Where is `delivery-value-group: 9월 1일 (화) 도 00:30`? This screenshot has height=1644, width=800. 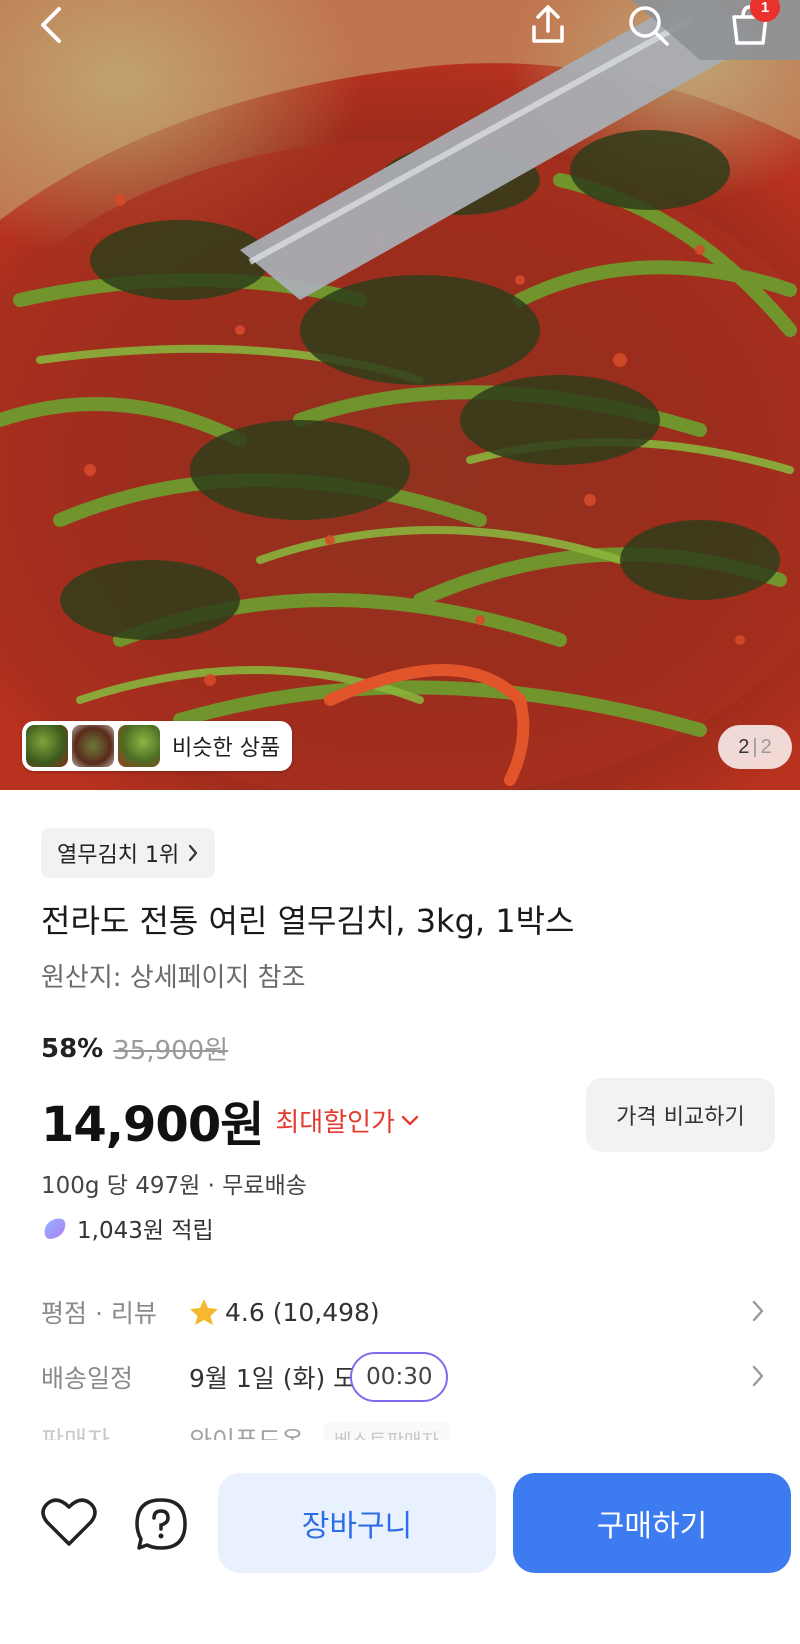
delivery-value-group: 9월 1일 (화) 도 00:30 is located at coordinates (319, 1377).